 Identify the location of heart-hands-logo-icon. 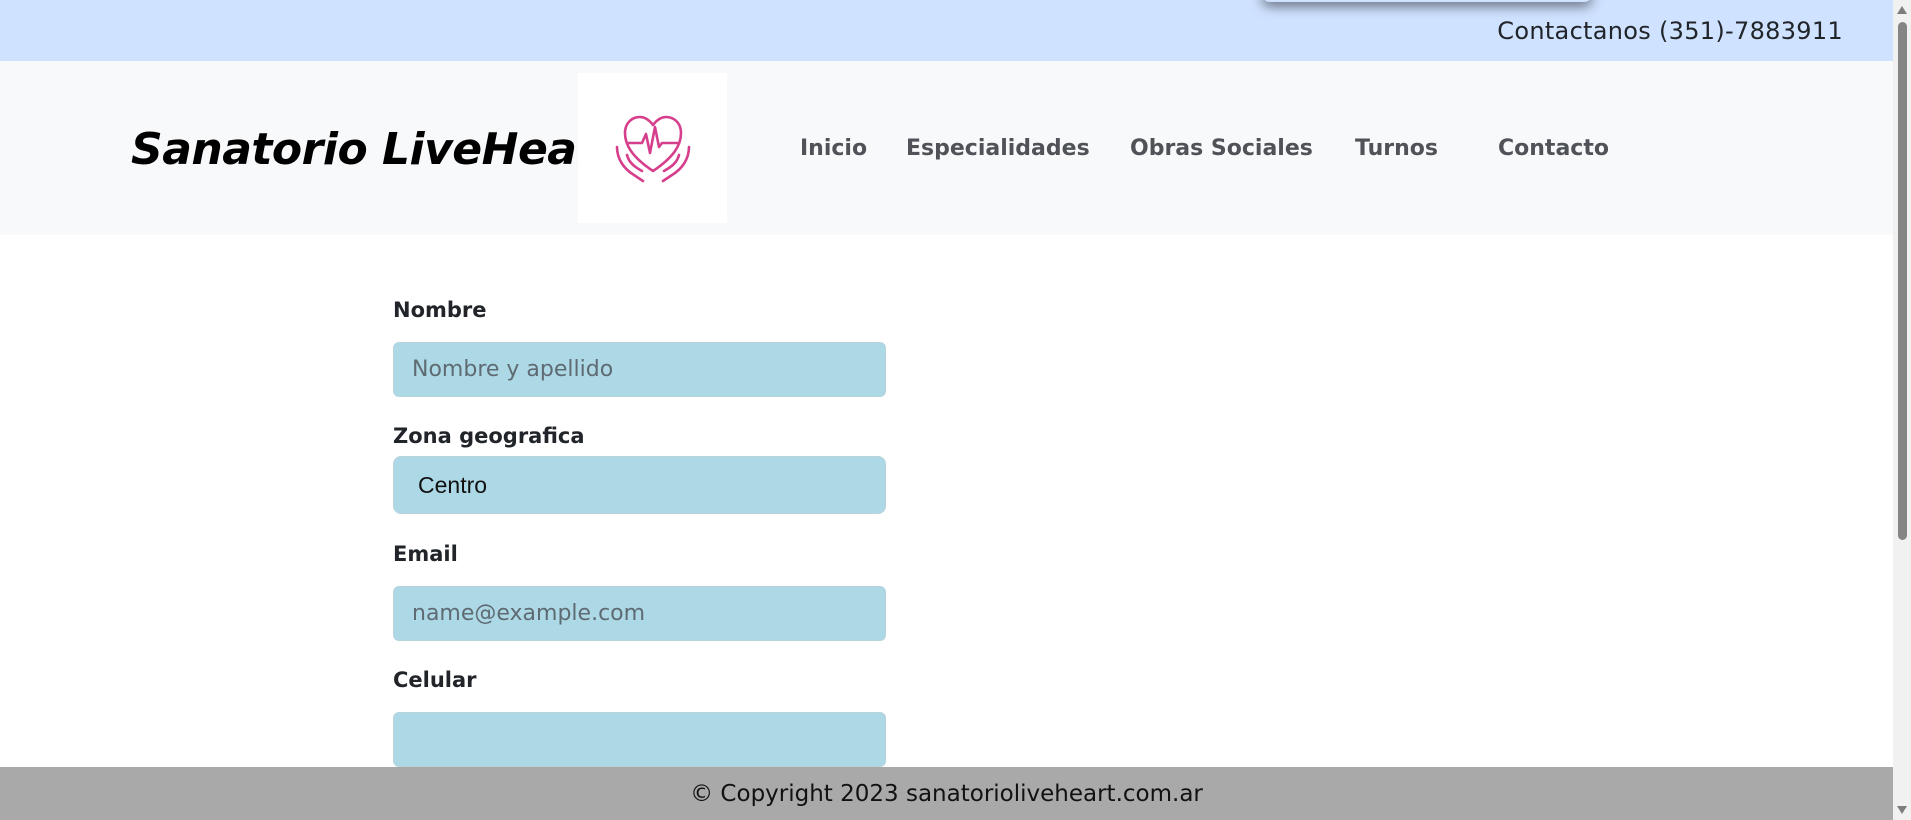
(653, 149).